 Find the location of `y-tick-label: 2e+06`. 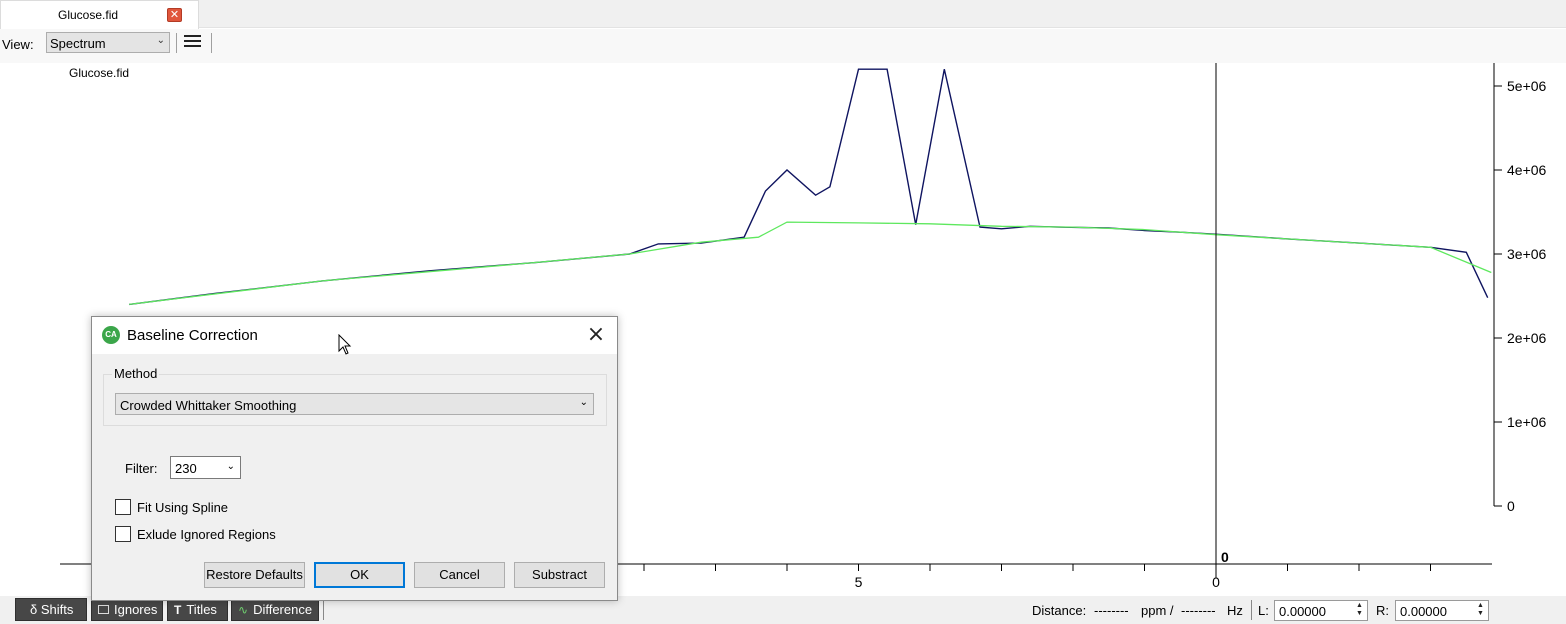

y-tick-label: 2e+06 is located at coordinates (1527, 338).